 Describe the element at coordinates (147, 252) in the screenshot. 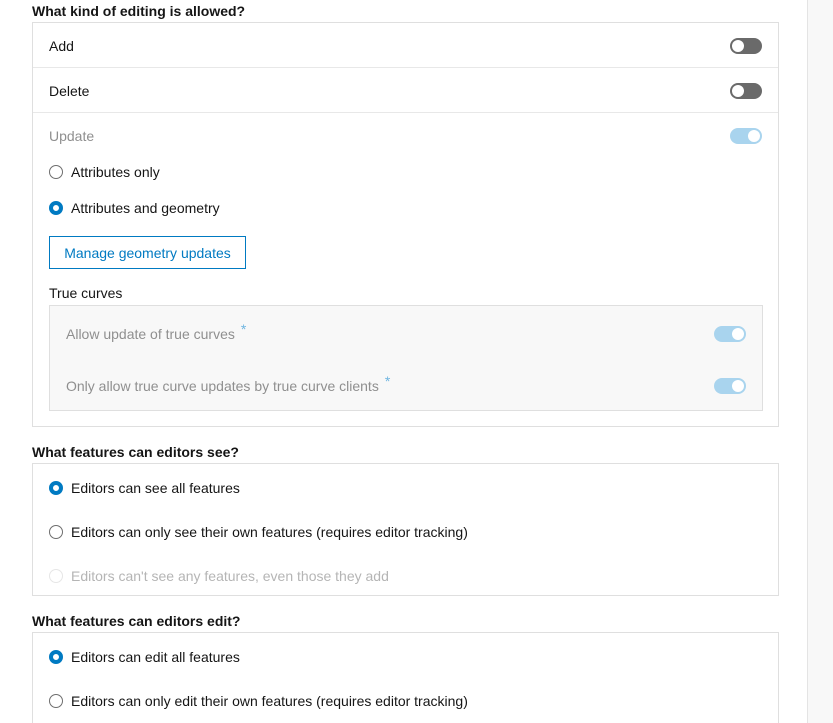

I see `manage-geometry-updates-button: Manage geometry updates` at that location.